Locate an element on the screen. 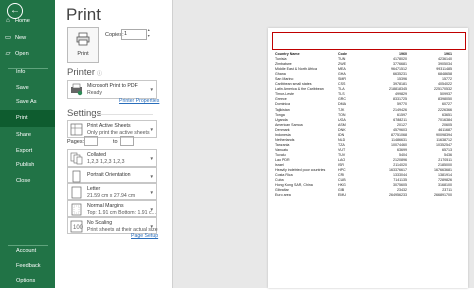  sidebar-item-label: Share is located at coordinates (23, 135).